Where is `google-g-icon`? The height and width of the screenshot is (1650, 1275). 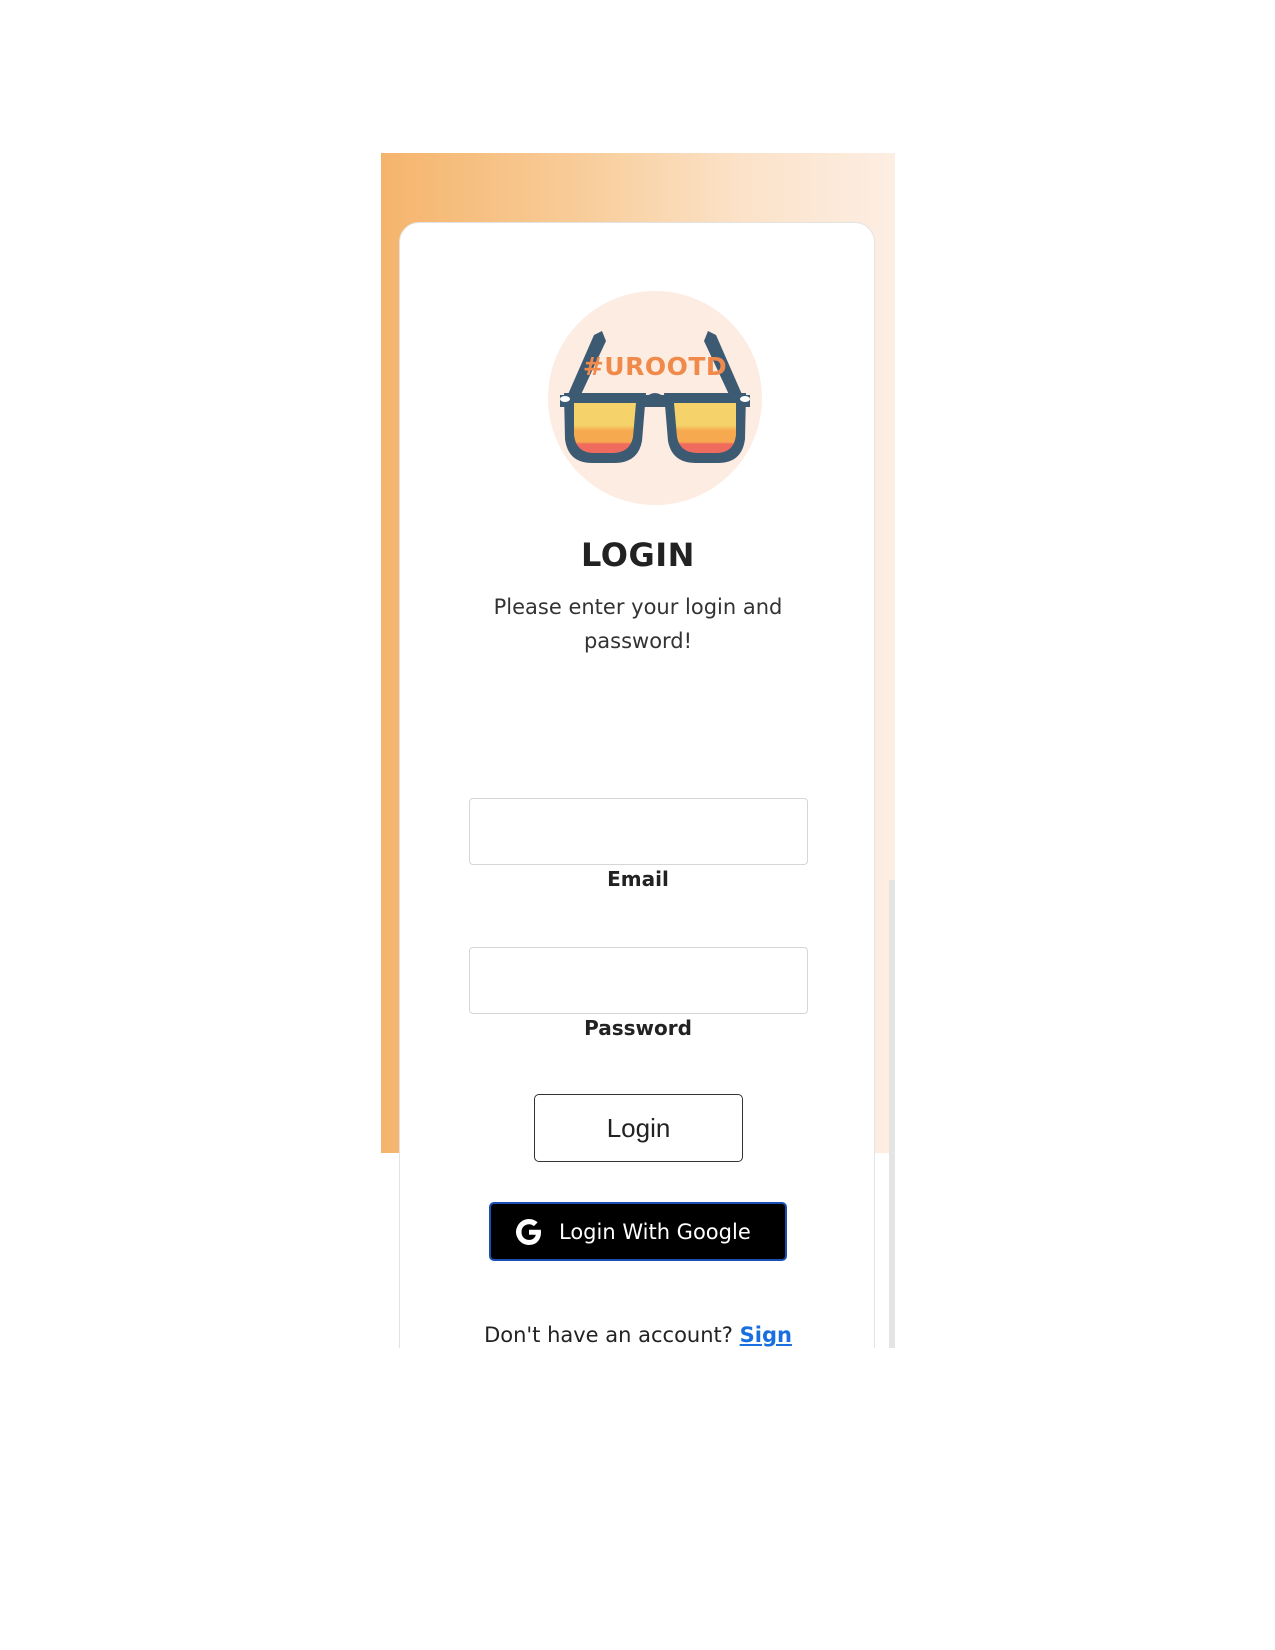
google-g-icon is located at coordinates (529, 1232).